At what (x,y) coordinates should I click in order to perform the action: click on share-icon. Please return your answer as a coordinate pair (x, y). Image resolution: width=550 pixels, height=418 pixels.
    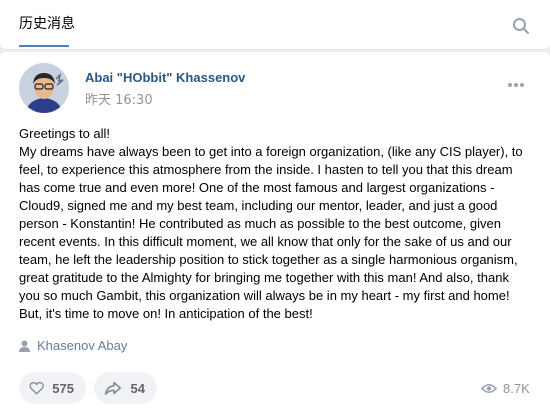
    Looking at the image, I should click on (112, 388).